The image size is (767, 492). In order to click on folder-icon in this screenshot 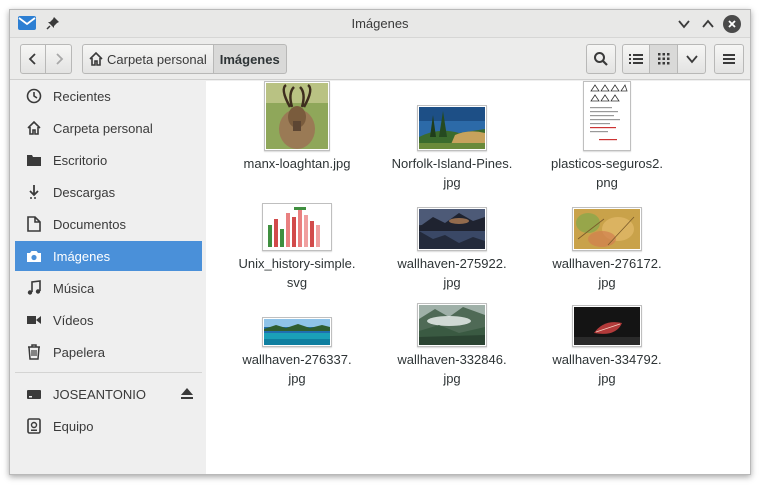, I will do `click(34, 160)`.